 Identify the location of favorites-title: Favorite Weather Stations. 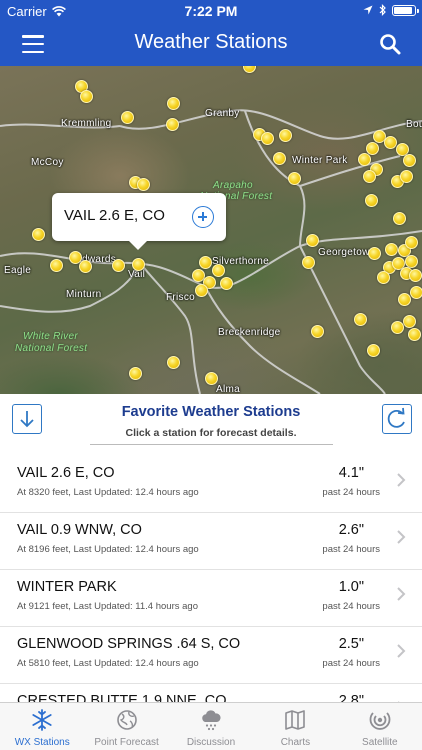
(211, 412).